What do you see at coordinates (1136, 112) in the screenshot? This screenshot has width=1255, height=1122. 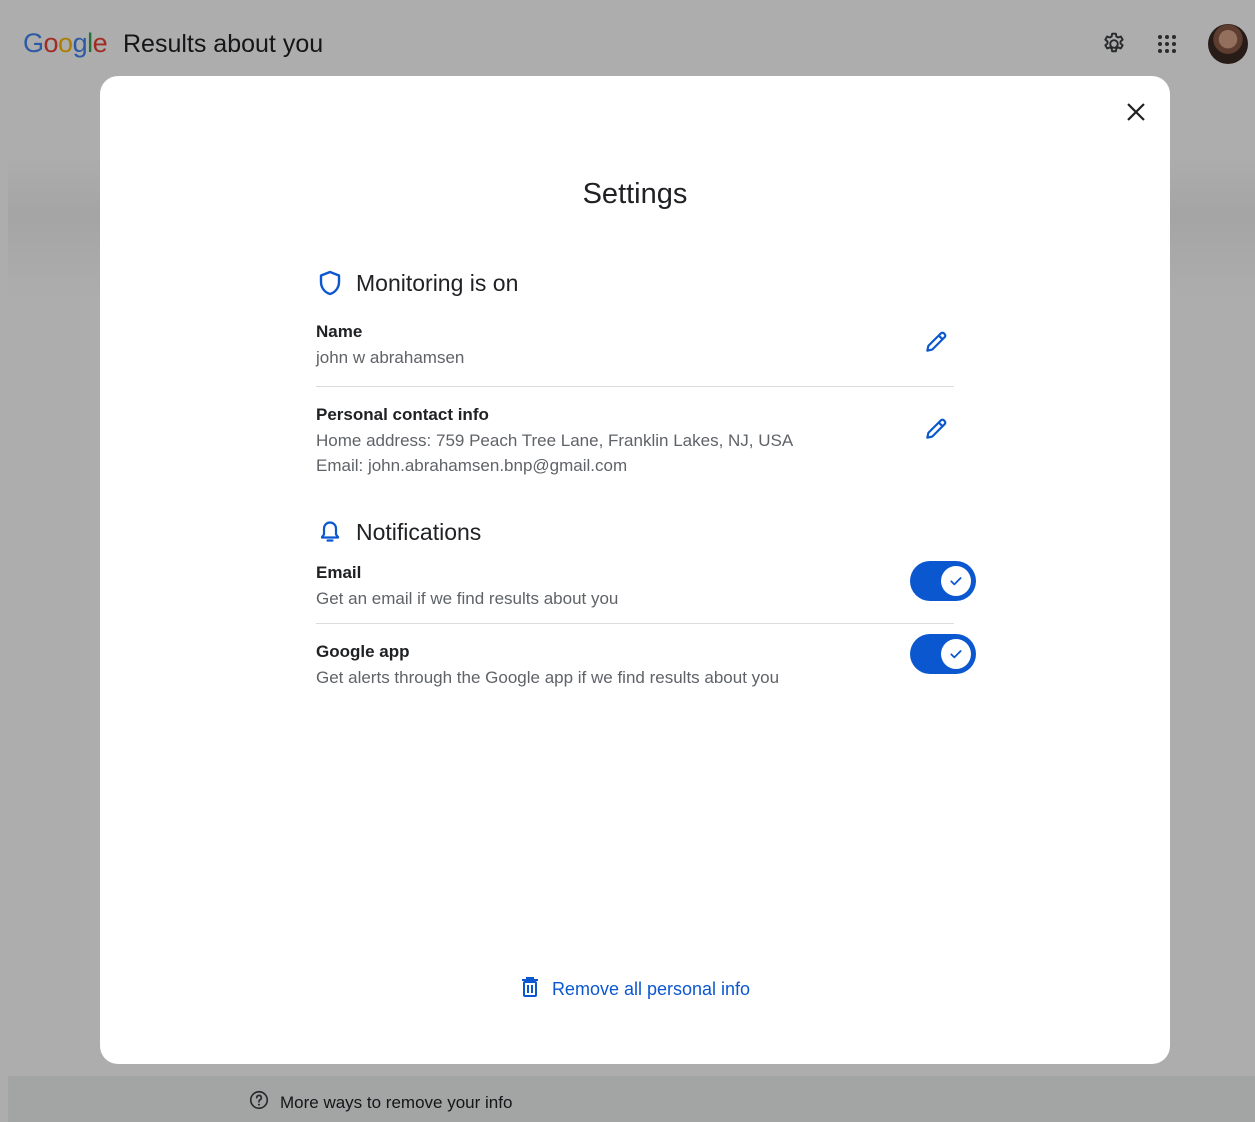 I see `close-icon` at bounding box center [1136, 112].